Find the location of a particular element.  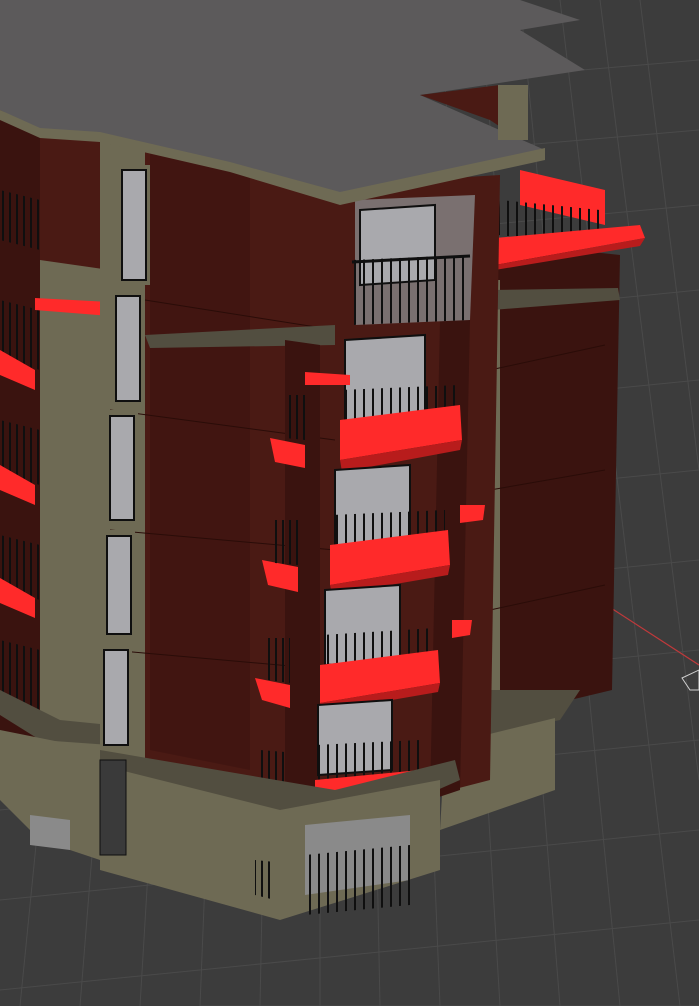

left-wing is located at coordinates (55, 485).